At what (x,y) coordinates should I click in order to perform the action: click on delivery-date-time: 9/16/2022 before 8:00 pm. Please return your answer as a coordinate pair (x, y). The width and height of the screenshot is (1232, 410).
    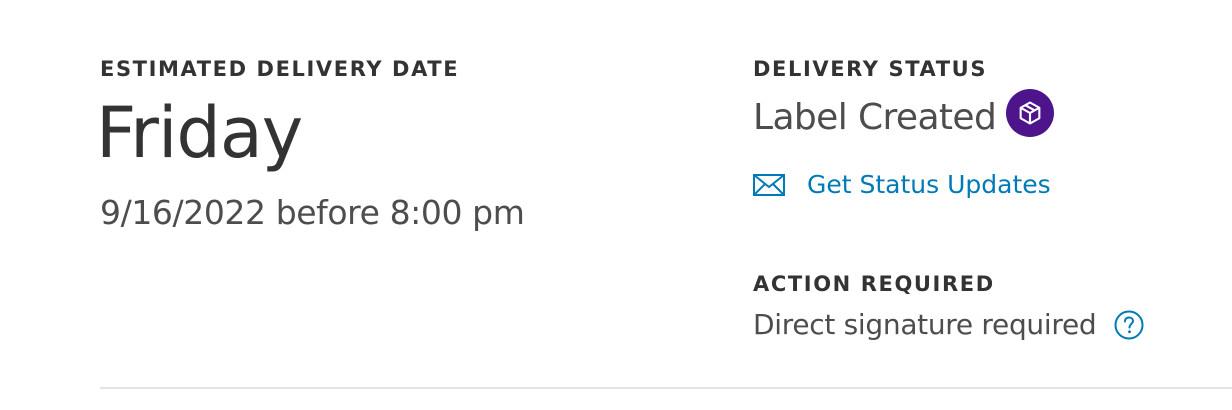
    Looking at the image, I should click on (312, 212).